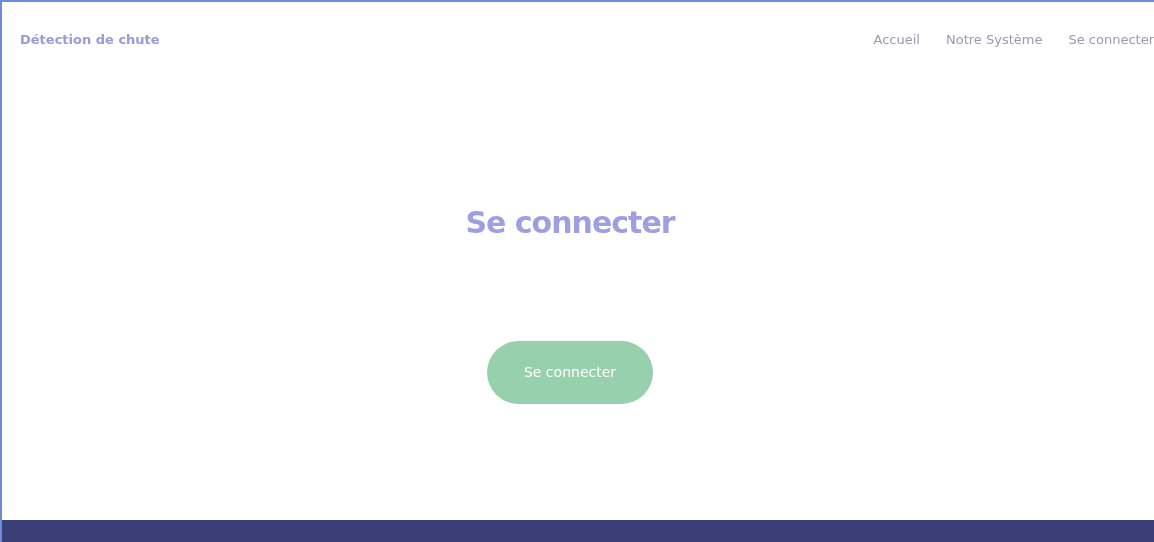  I want to click on nav-link: Notre Système, so click(994, 40).